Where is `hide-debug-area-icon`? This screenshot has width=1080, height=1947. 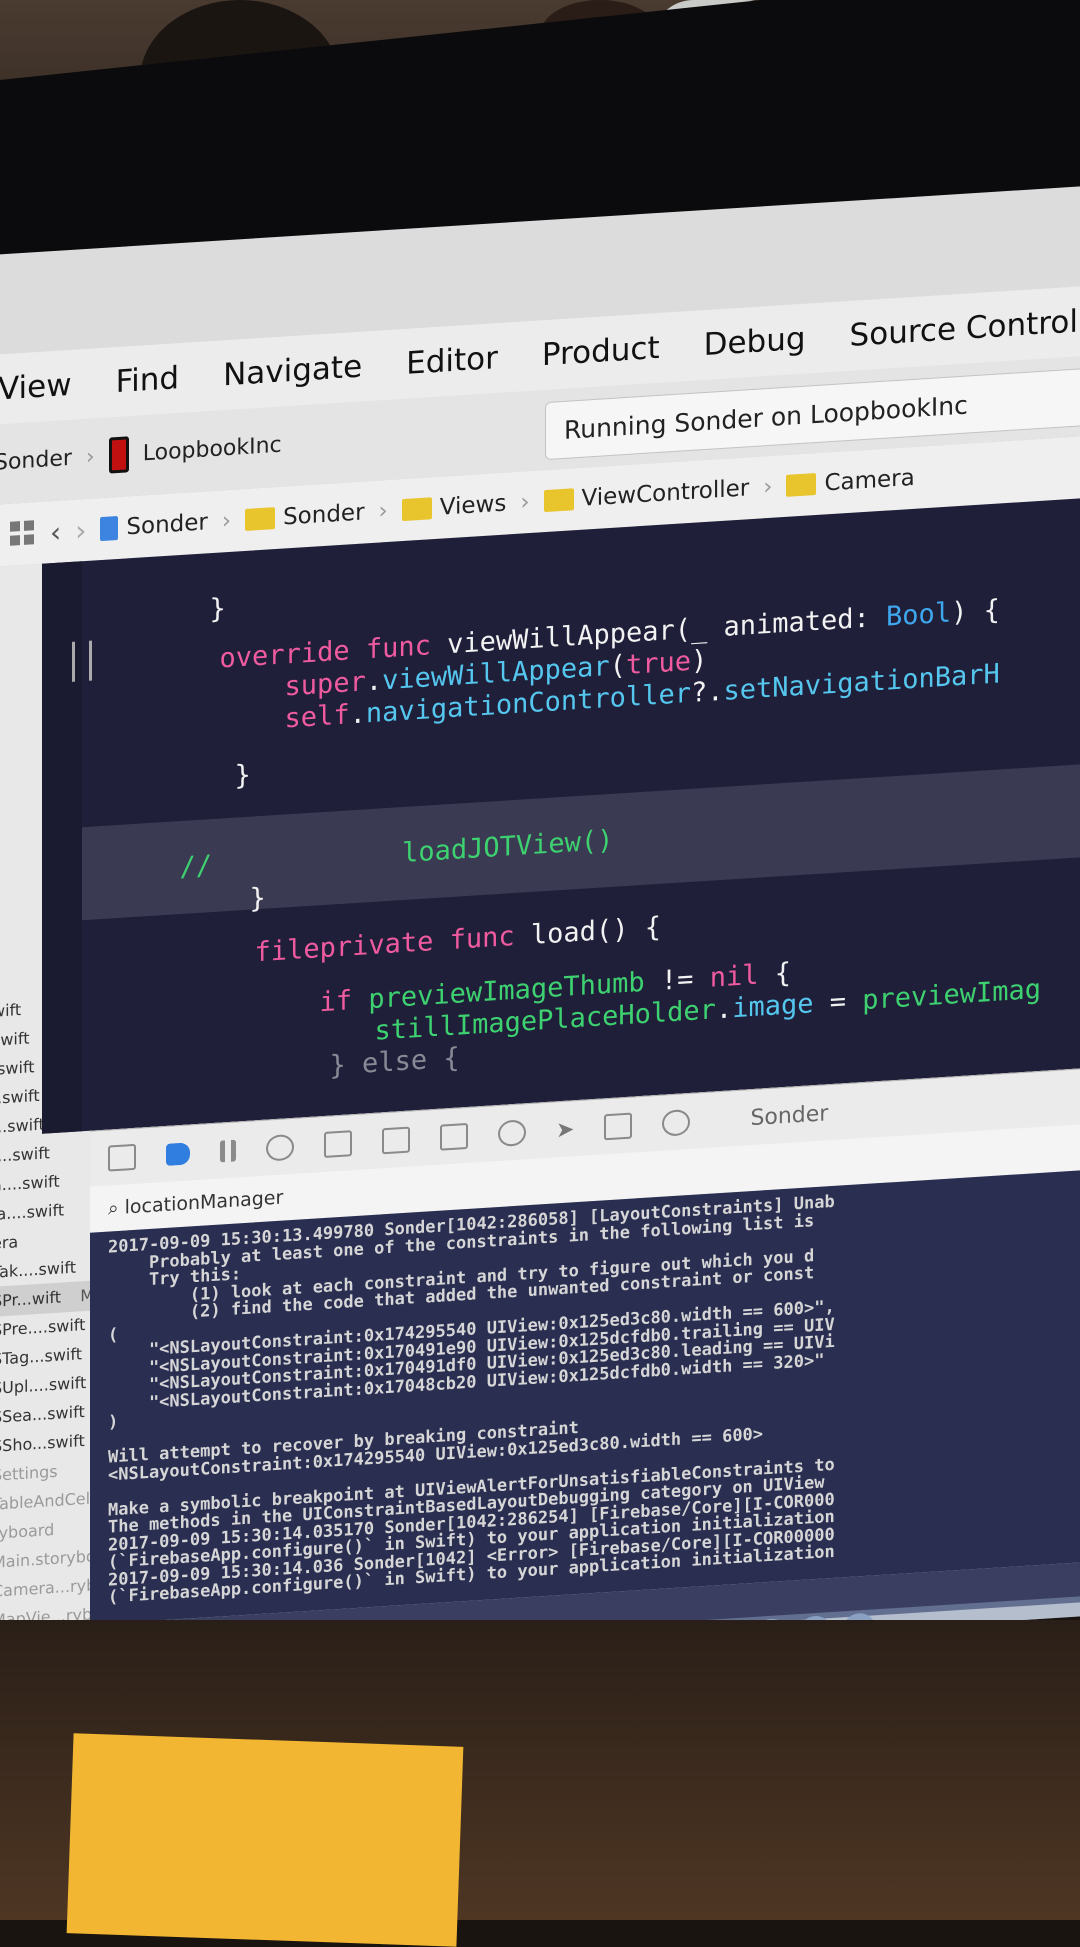
hide-debug-area-icon is located at coordinates (122, 1157).